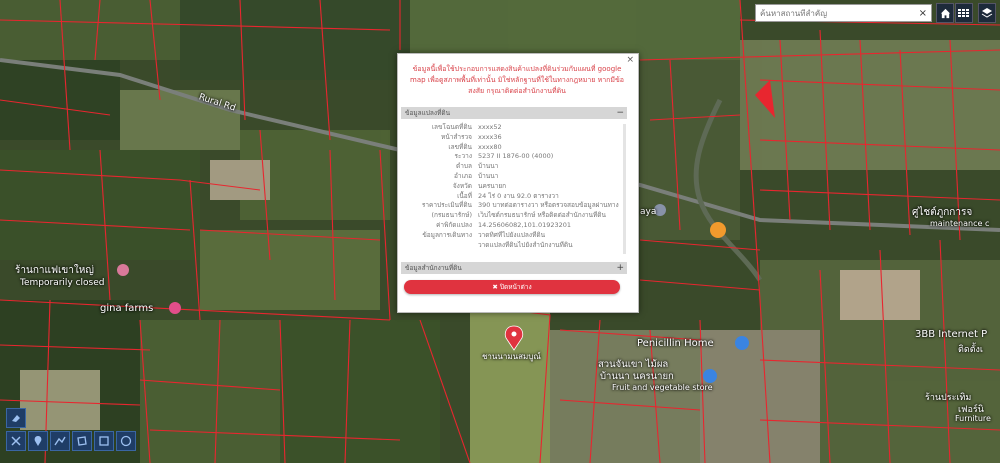 The image size is (1000, 463). Describe the element at coordinates (923, 13) in the screenshot. I see `clear-search-icon: ×` at that location.